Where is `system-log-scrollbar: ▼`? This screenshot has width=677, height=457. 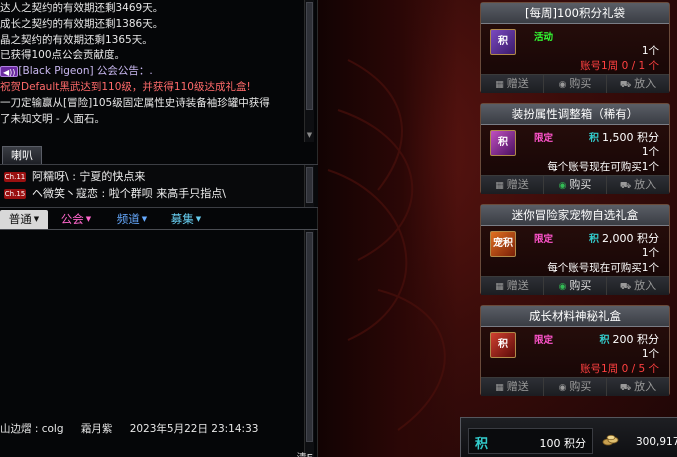 system-log-scrollbar: ▼ is located at coordinates (309, 71).